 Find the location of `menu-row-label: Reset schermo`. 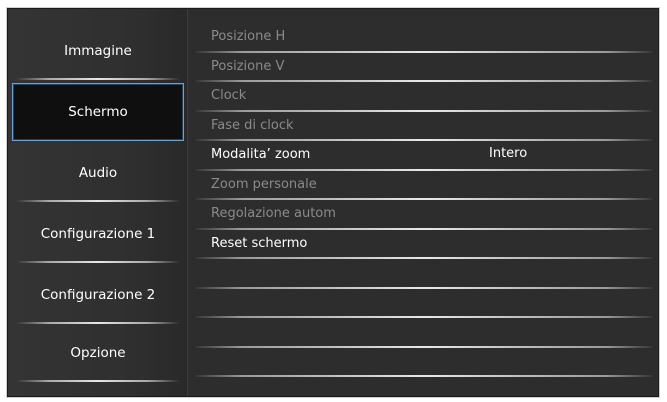

menu-row-label: Reset schermo is located at coordinates (259, 243).